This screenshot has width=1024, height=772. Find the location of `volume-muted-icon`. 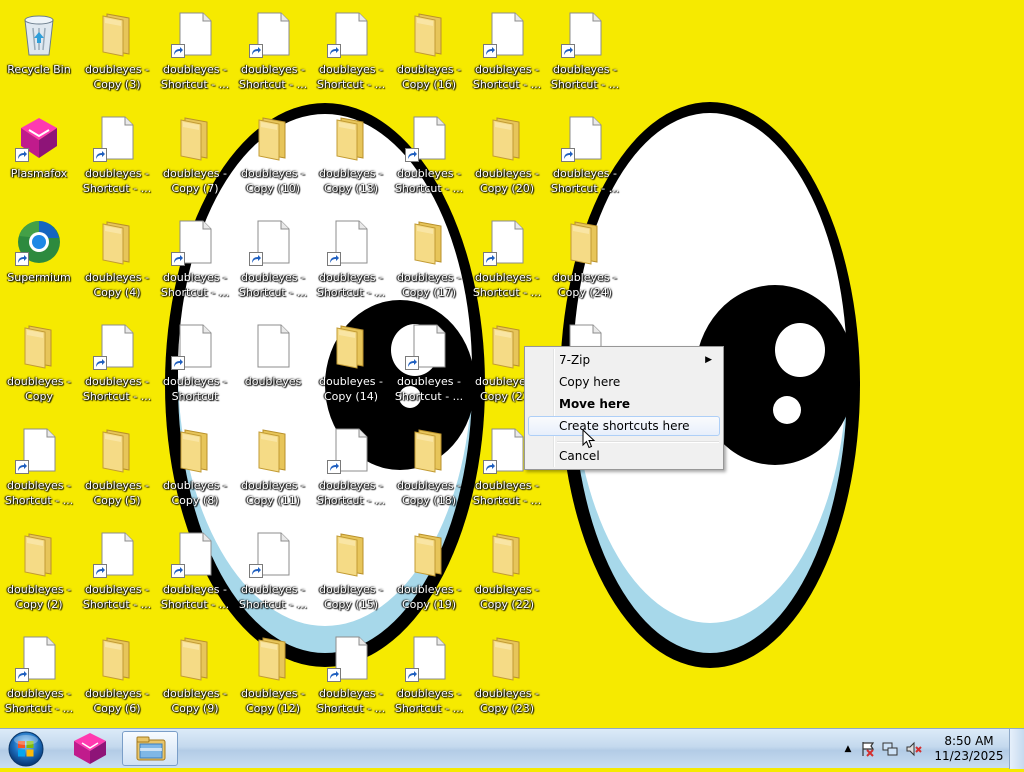

volume-muted-icon is located at coordinates (914, 749).